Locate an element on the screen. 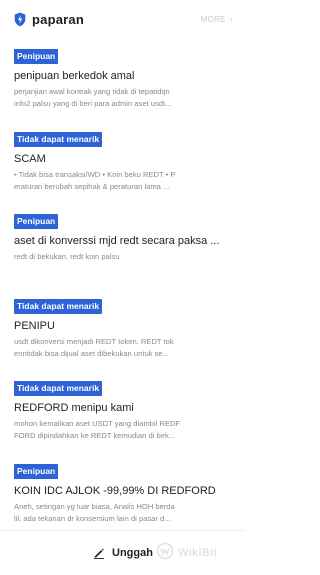 This screenshot has height=575, width=320. more-link: MORE › is located at coordinates (216, 19).